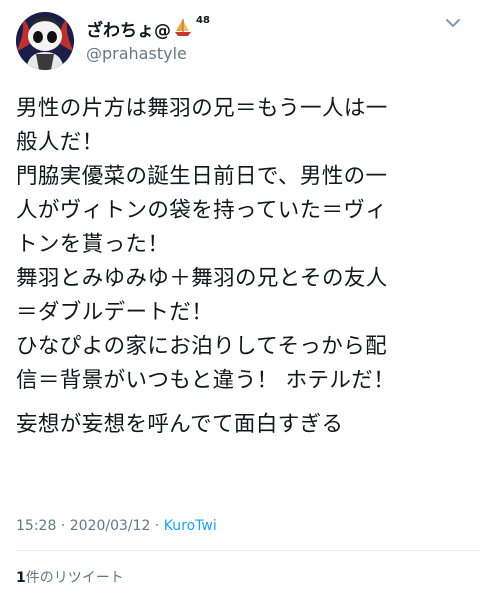 The height and width of the screenshot is (596, 480). I want to click on tweet-date: 2020/03/12, so click(110, 526).